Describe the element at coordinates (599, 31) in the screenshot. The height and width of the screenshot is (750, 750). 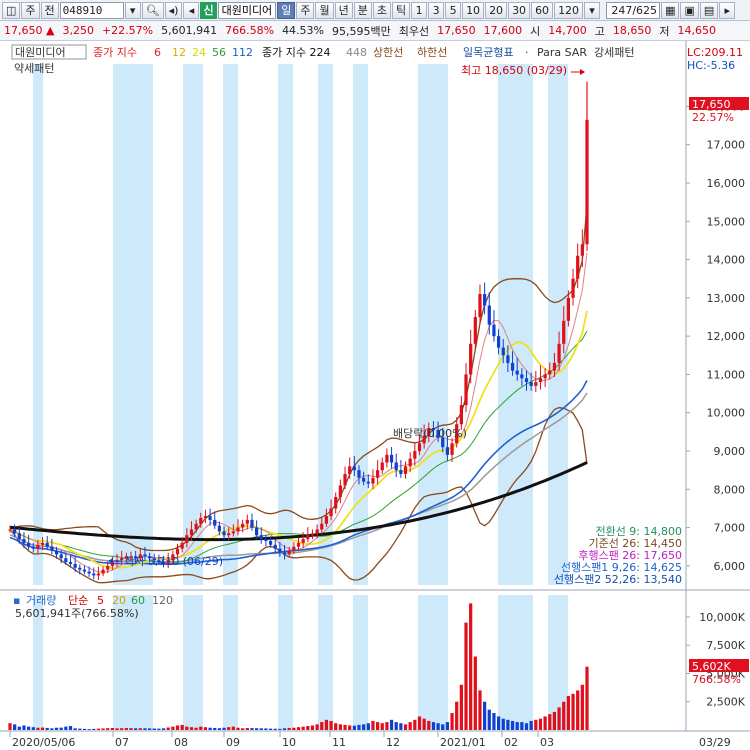
I see `high-label: 고` at that location.